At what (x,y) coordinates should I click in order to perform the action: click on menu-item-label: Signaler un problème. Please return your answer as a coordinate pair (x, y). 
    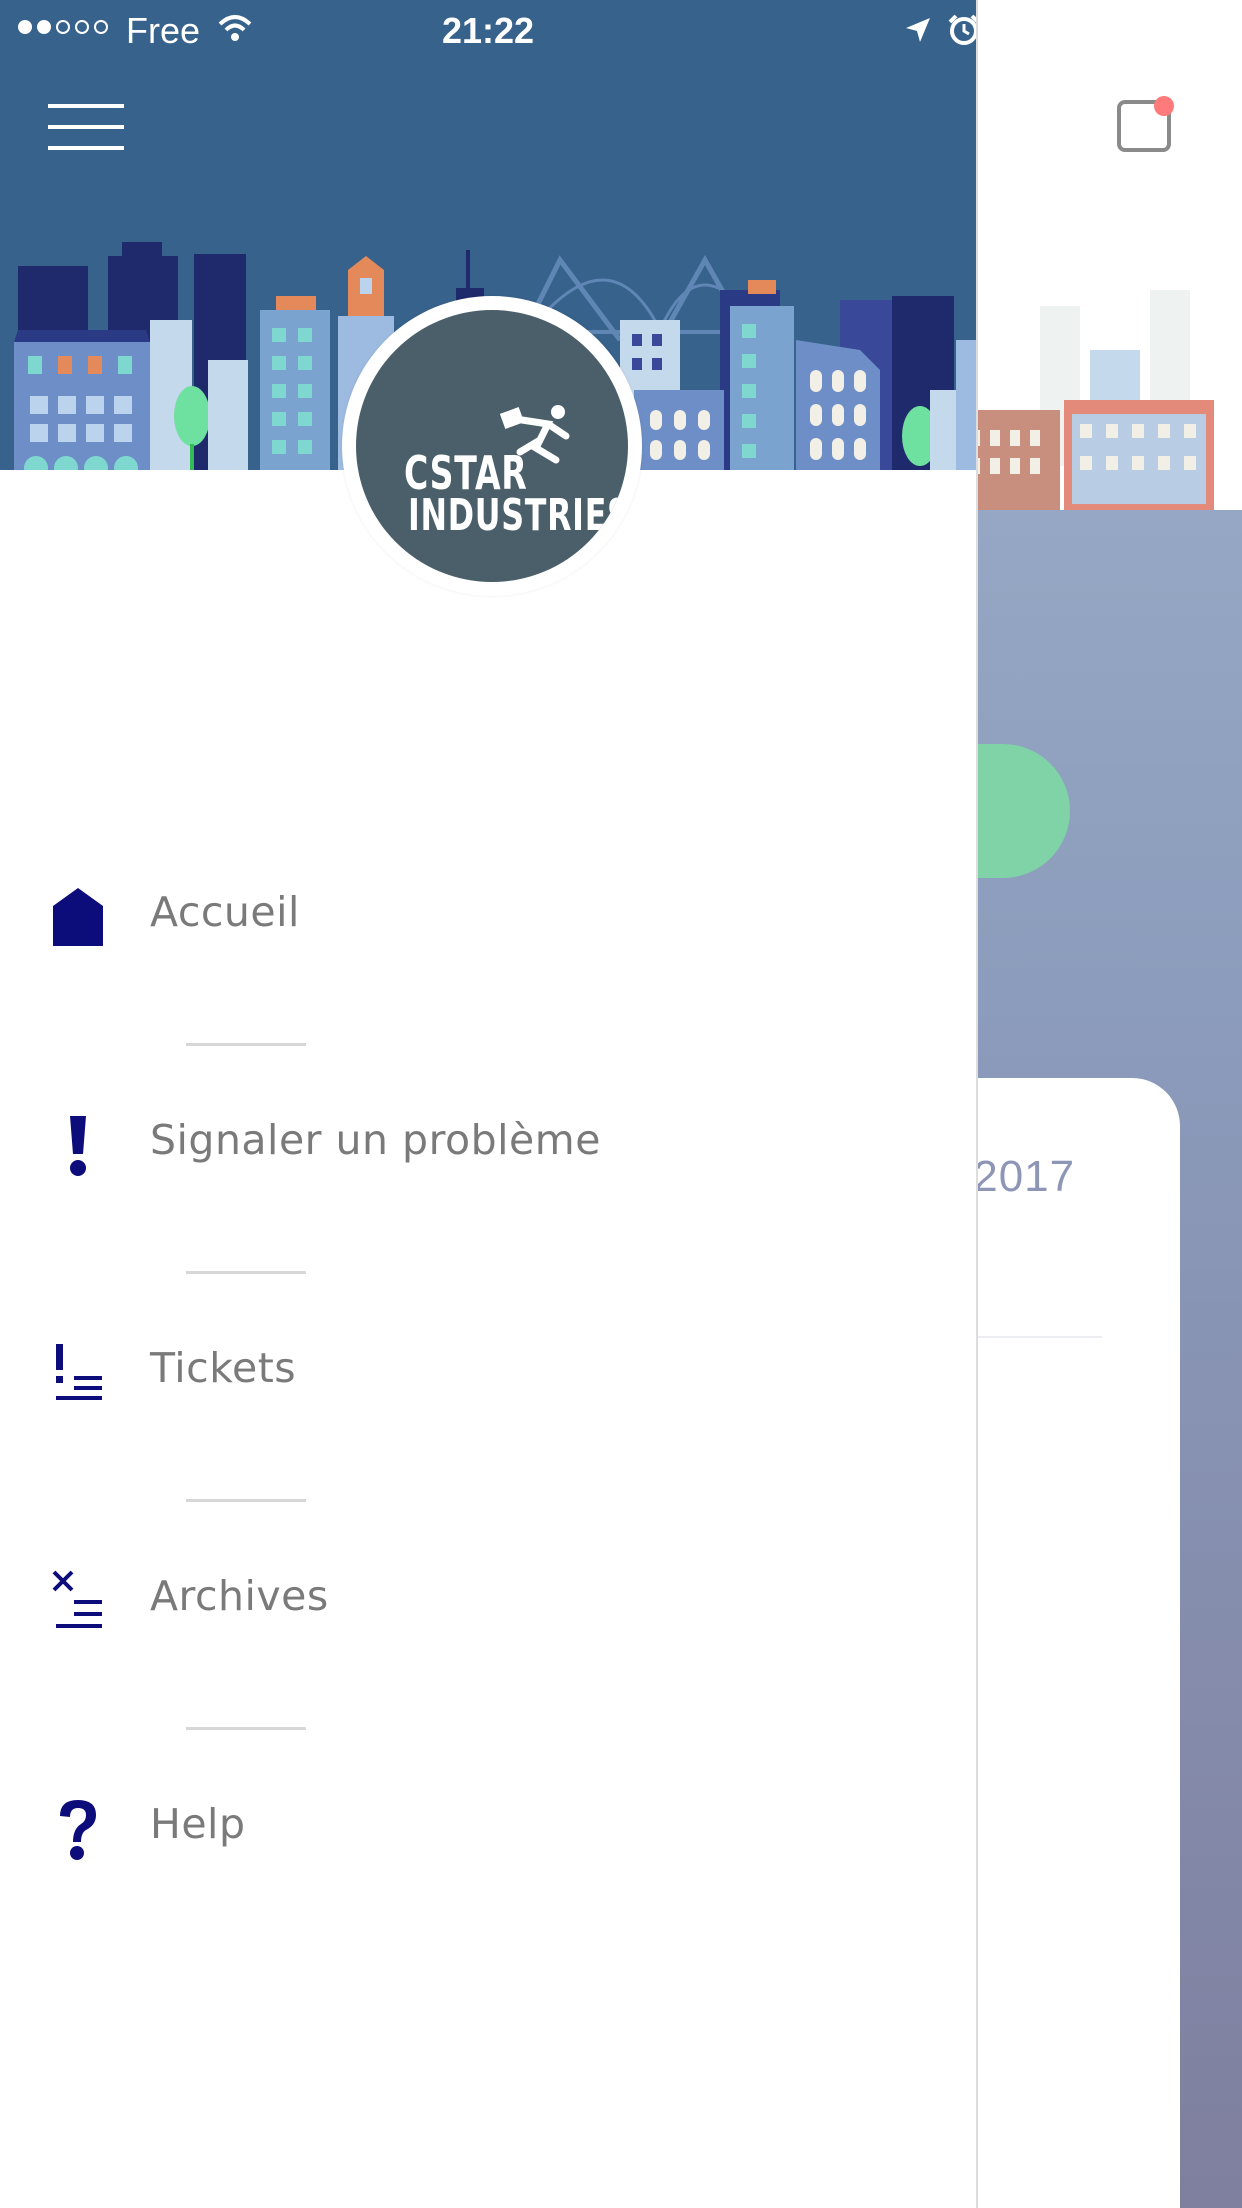
    Looking at the image, I should click on (375, 1140).